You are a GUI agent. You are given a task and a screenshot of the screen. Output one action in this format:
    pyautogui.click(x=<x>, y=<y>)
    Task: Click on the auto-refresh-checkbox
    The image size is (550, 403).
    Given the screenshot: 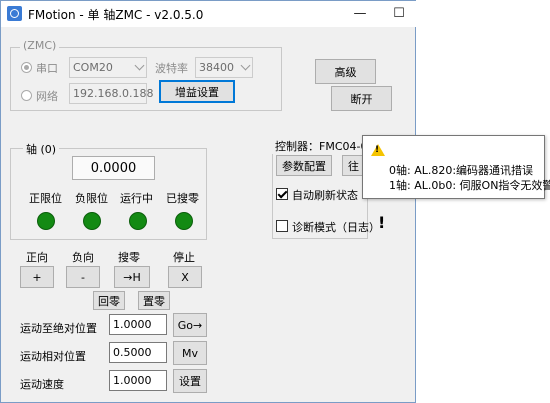 What is the action you would take?
    pyautogui.click(x=282, y=194)
    